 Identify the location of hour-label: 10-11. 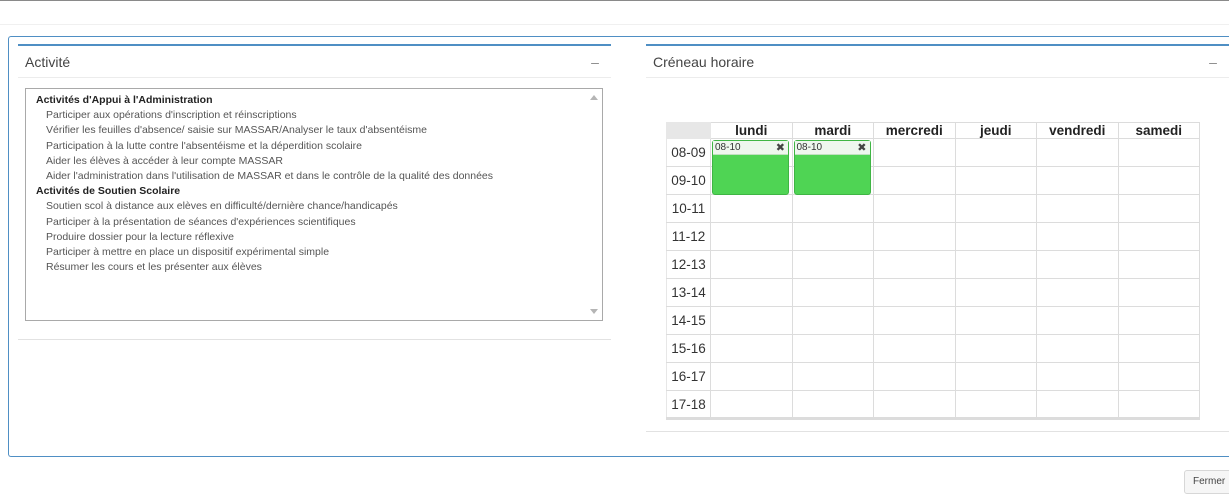
(688, 208).